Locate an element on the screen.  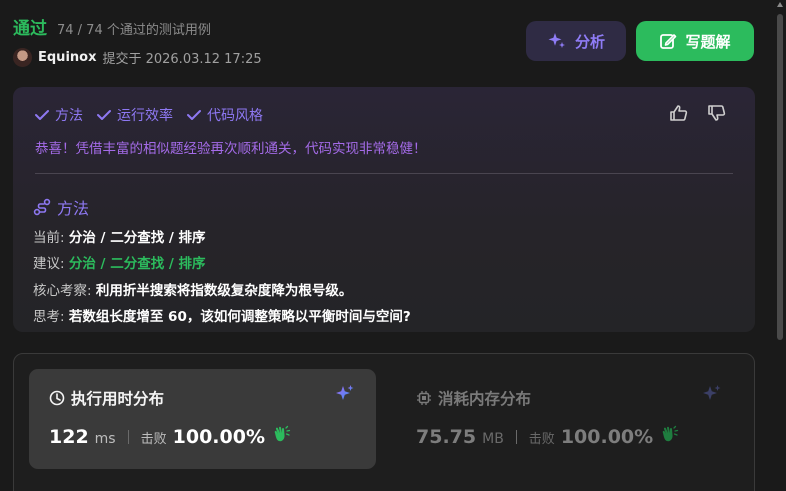
suggest-label: 建议: is located at coordinates (49, 264).